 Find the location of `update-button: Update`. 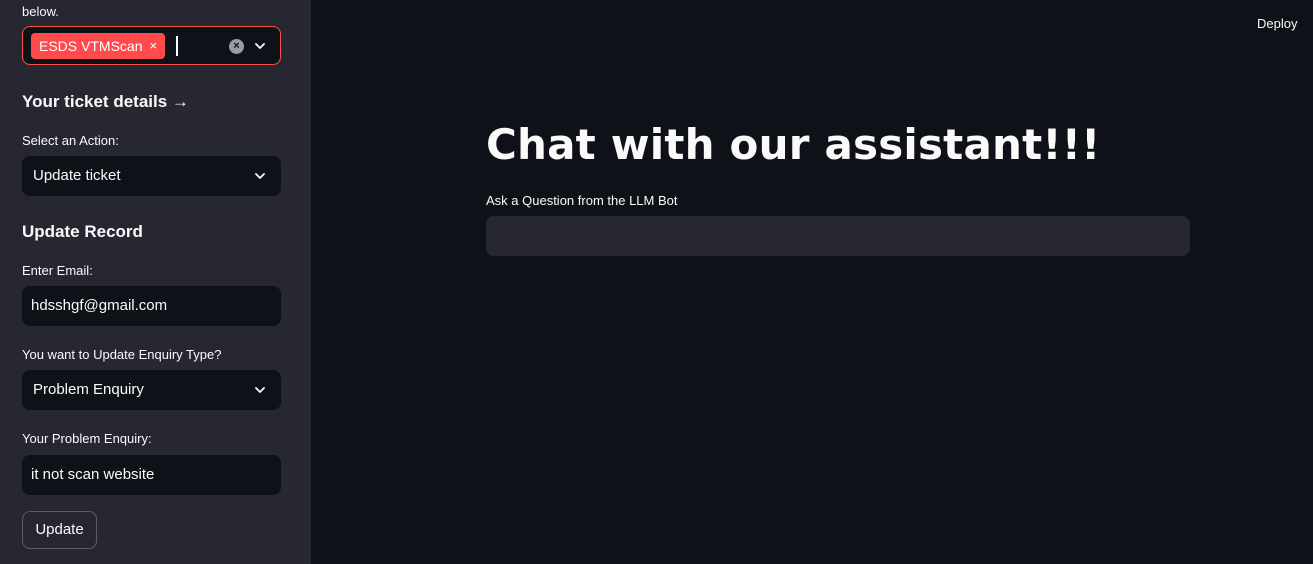

update-button: Update is located at coordinates (59, 530).